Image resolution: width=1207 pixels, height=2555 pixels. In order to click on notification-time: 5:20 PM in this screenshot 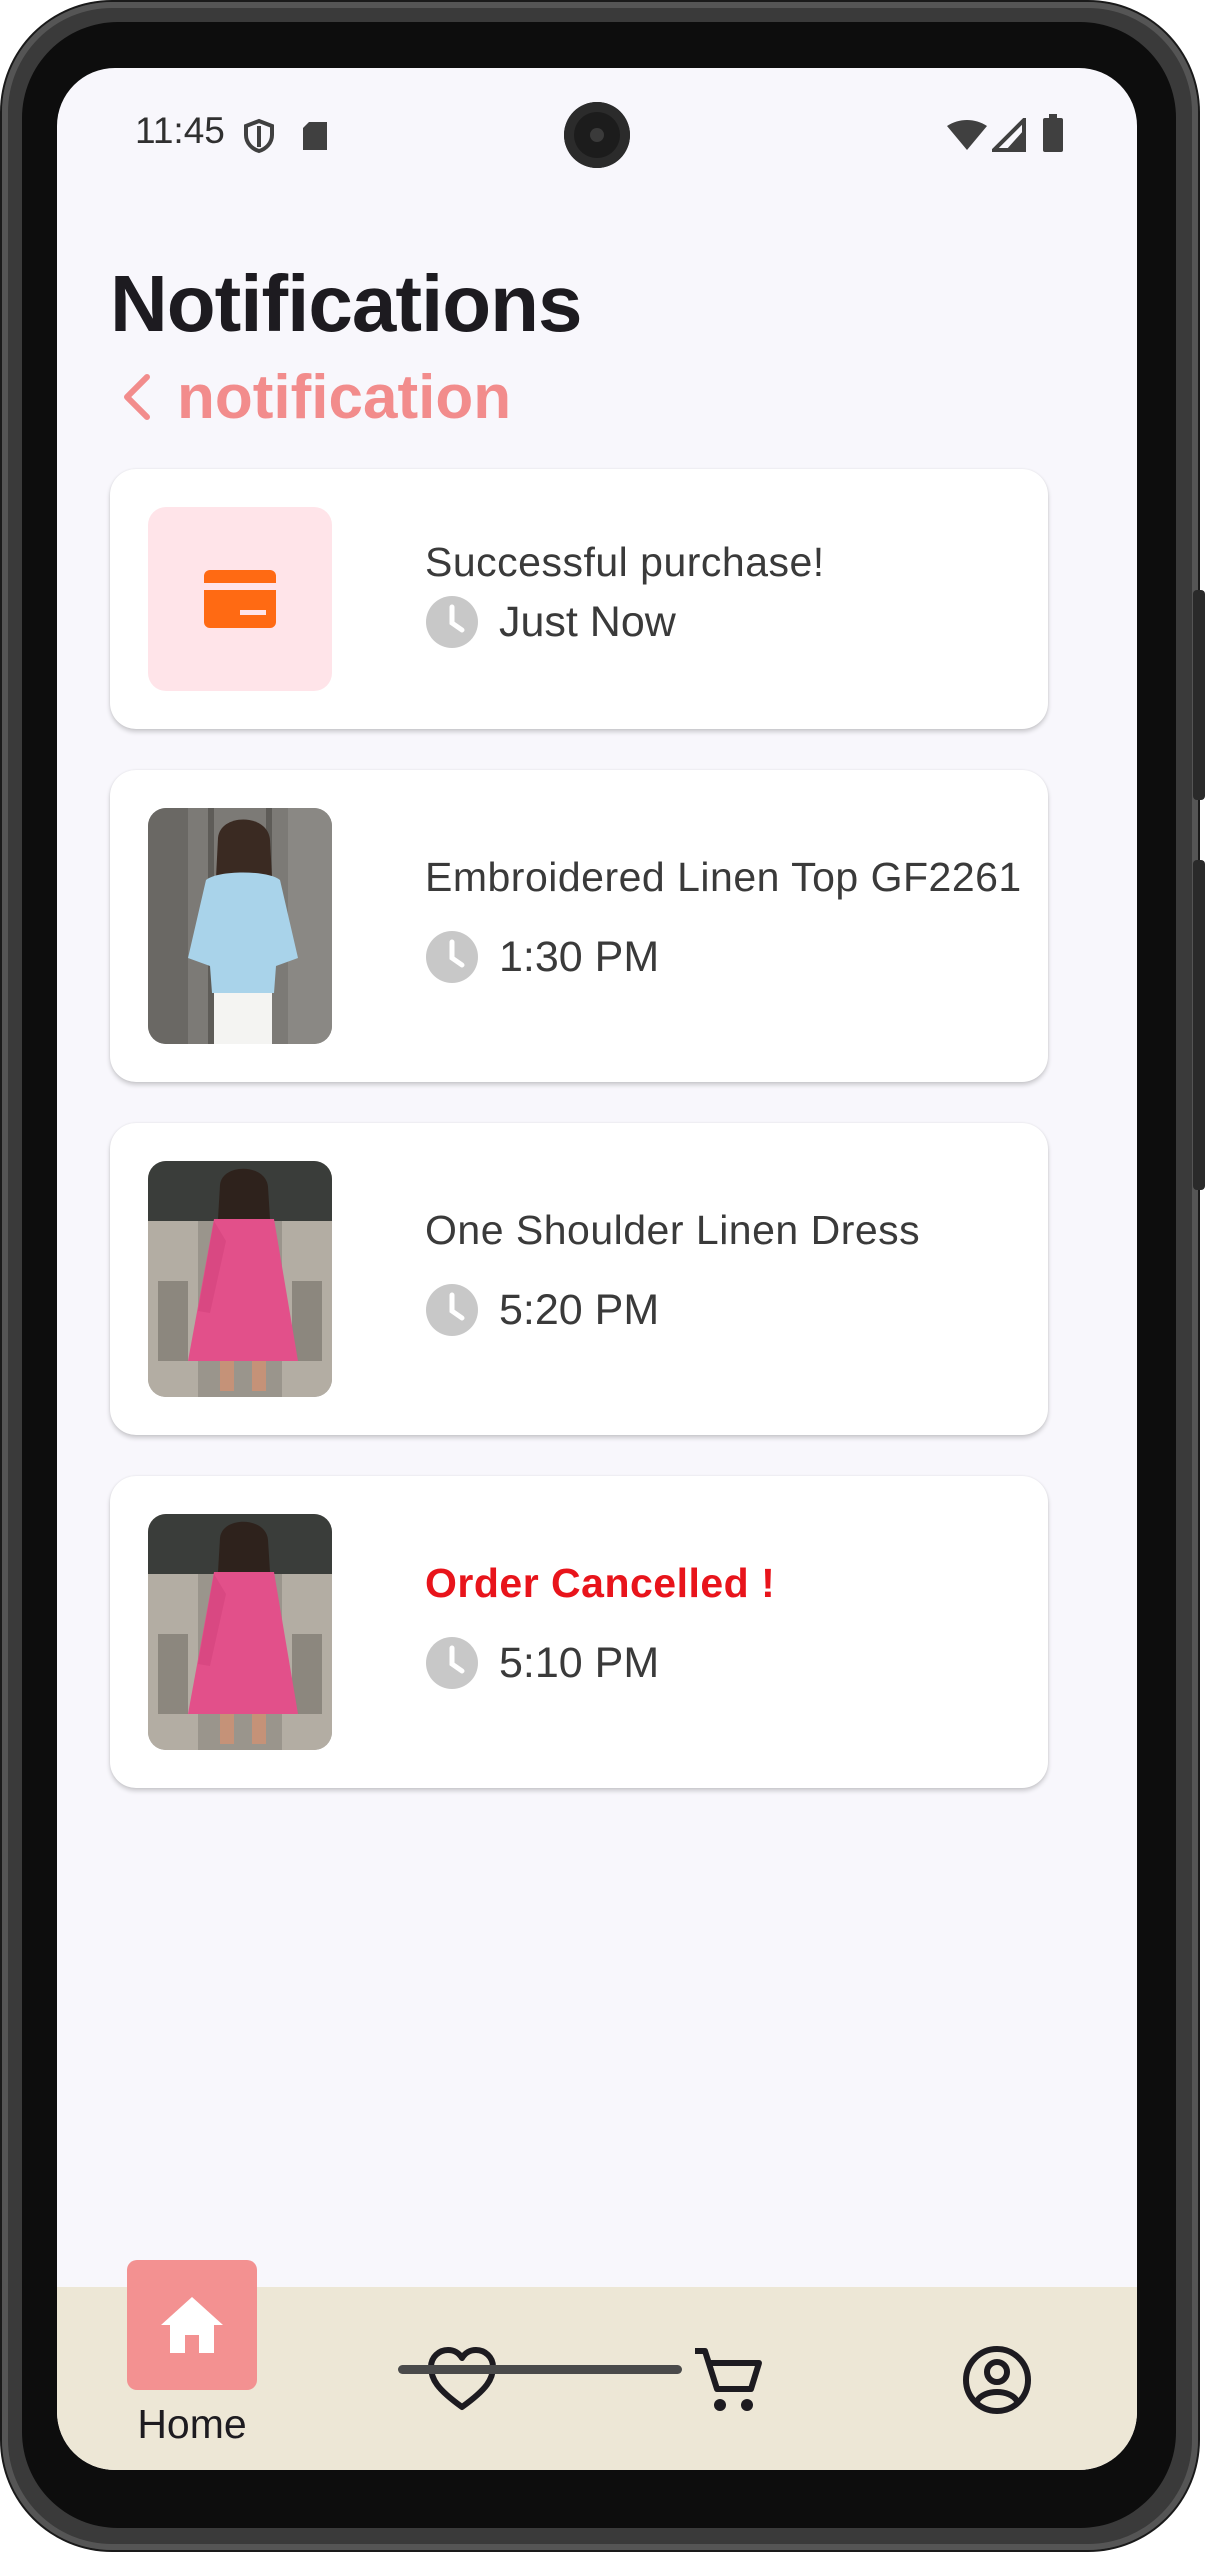, I will do `click(579, 1309)`.